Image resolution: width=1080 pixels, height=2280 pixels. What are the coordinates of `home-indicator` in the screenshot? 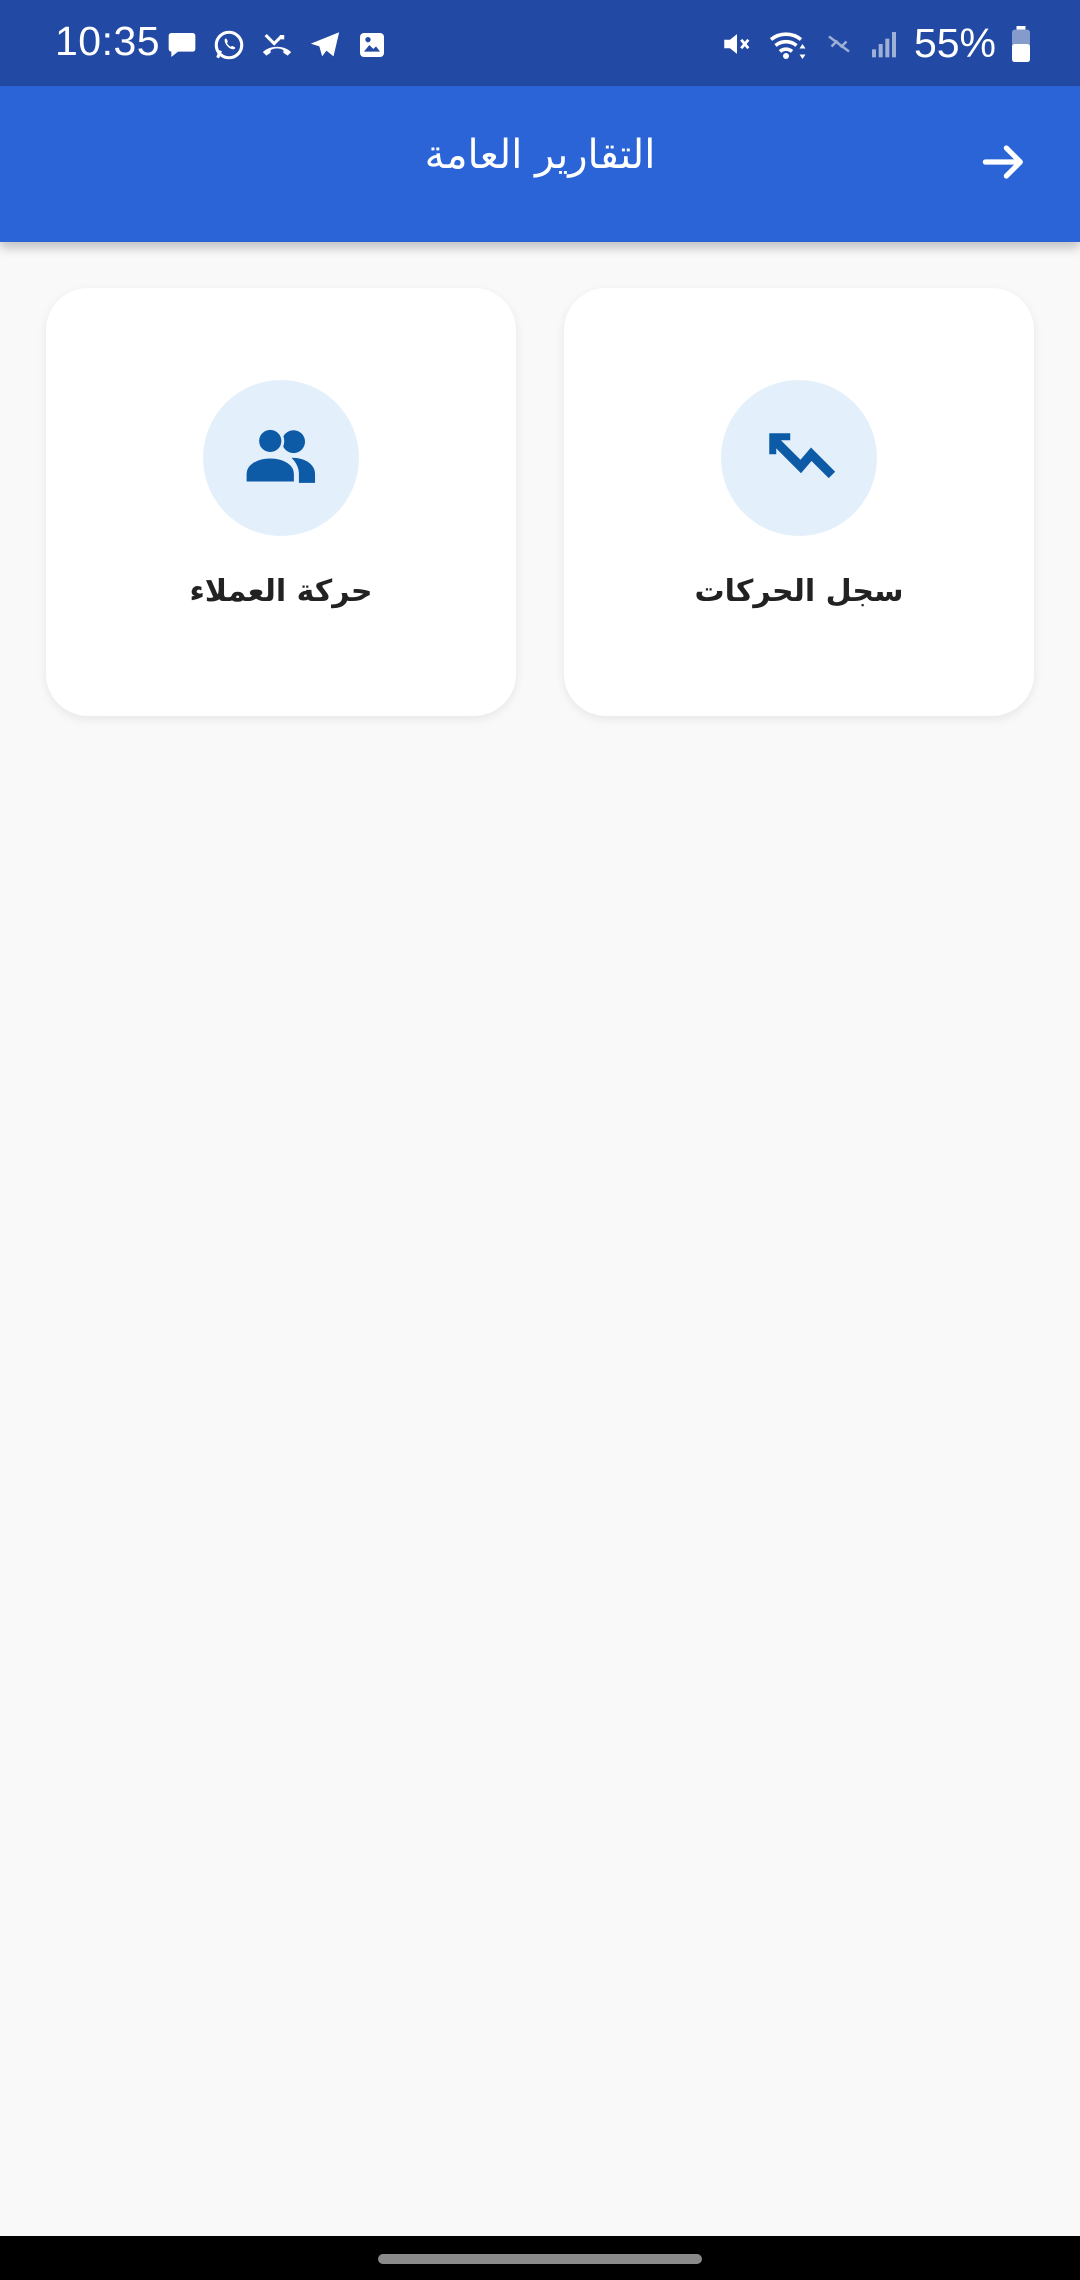 It's located at (540, 2259).